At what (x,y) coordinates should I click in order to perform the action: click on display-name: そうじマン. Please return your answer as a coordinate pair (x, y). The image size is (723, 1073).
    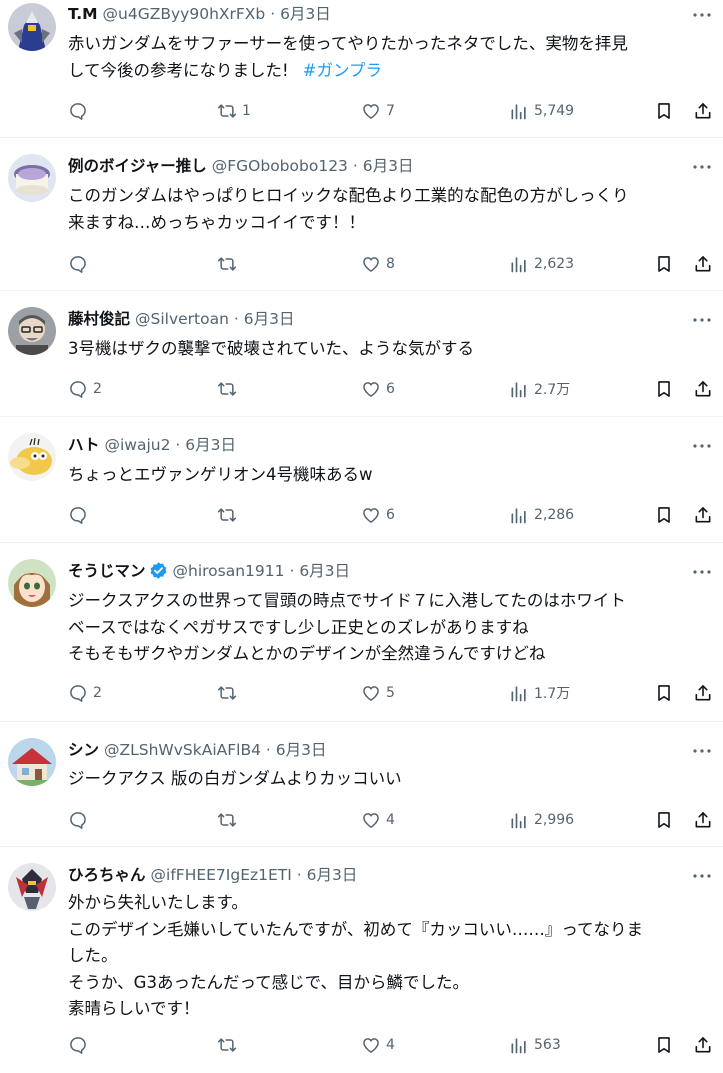
    Looking at the image, I should click on (107, 571).